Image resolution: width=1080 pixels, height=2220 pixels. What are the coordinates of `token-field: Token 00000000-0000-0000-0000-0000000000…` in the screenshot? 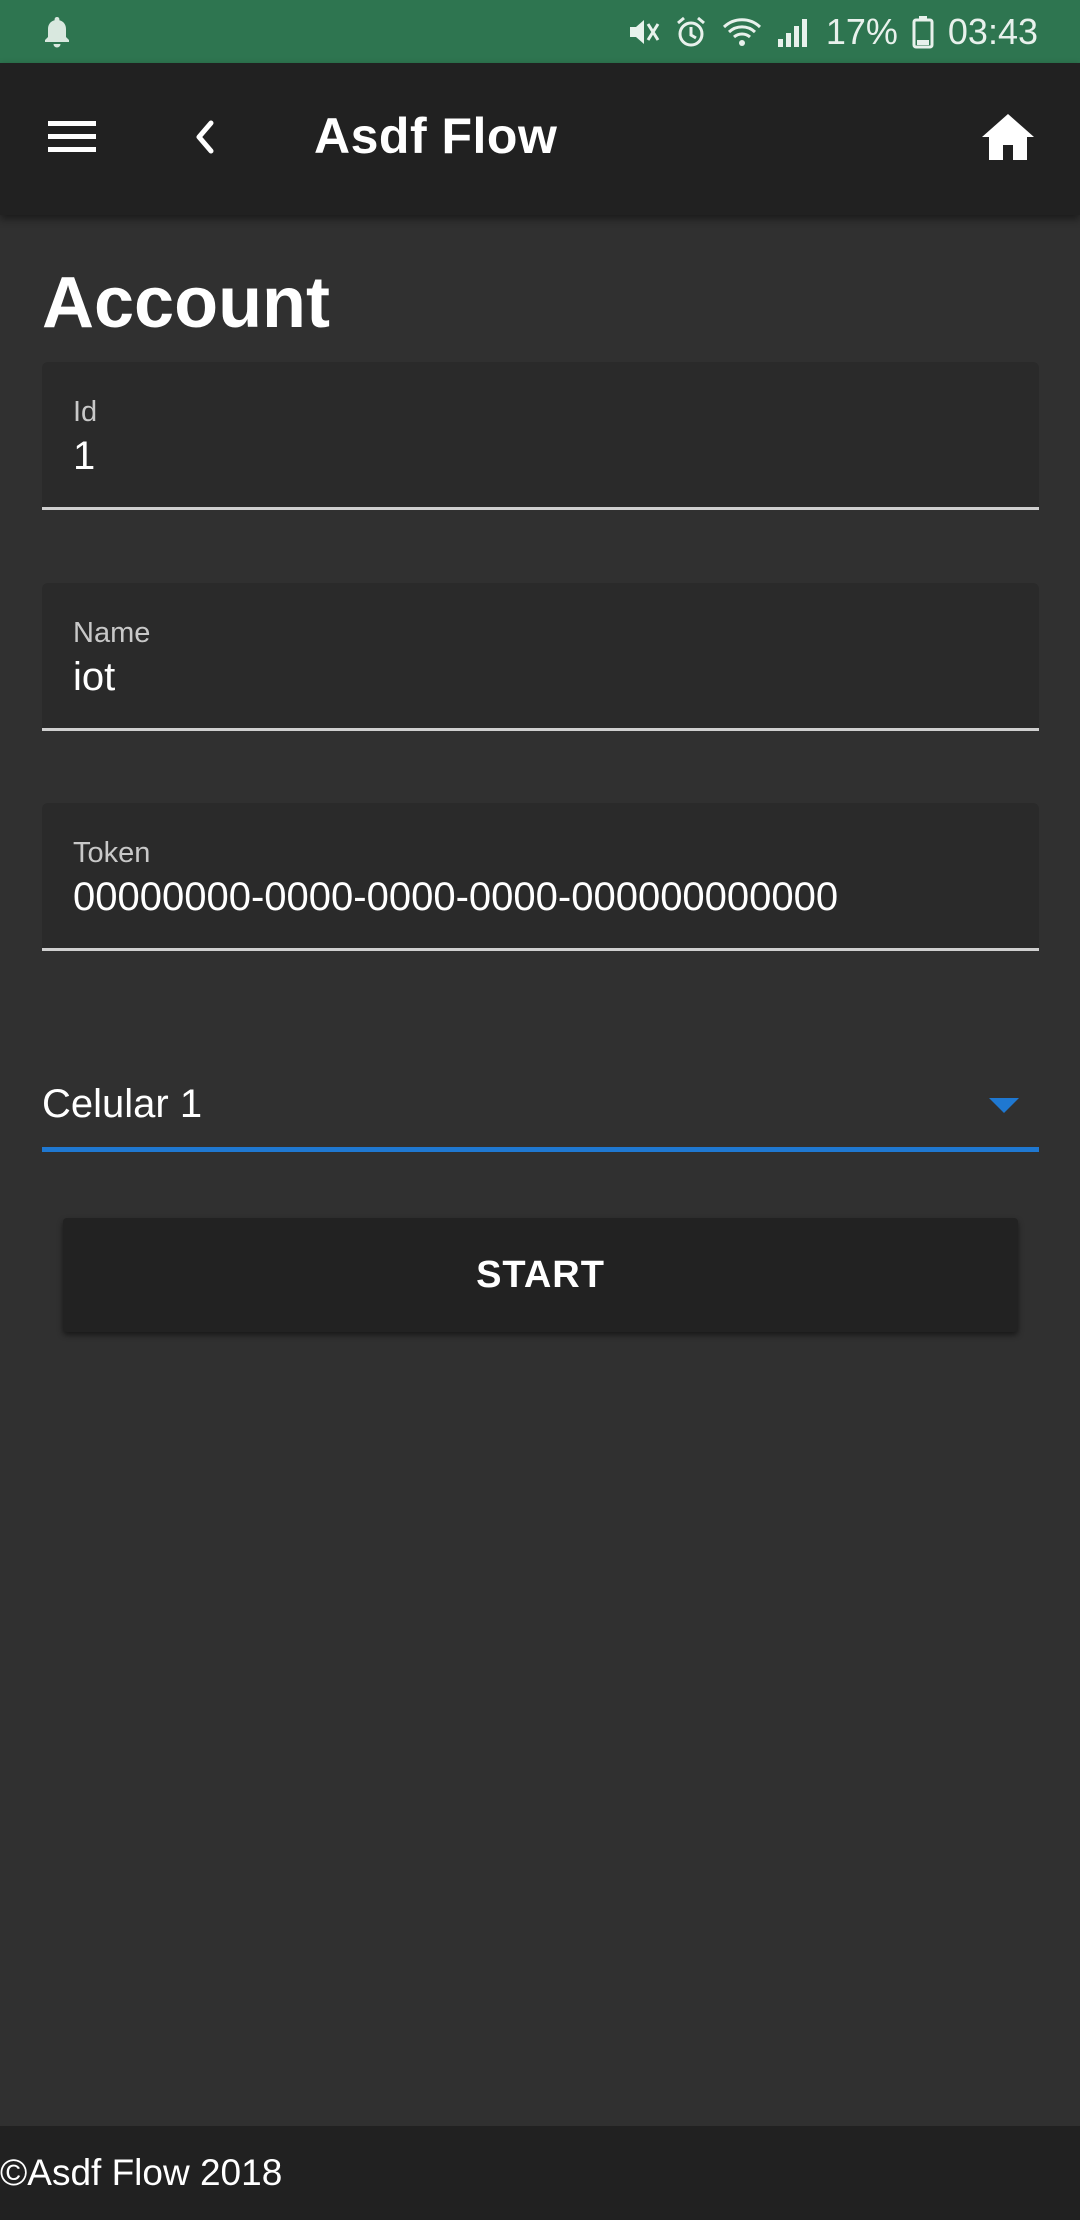 It's located at (540, 877).